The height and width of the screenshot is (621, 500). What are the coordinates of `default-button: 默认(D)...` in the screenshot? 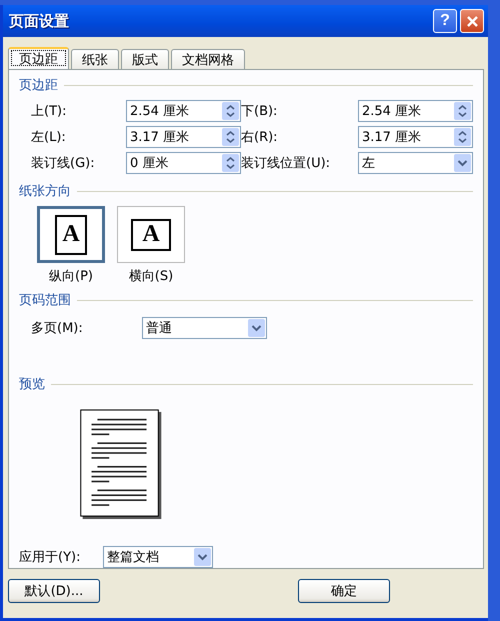 It's located at (54, 591).